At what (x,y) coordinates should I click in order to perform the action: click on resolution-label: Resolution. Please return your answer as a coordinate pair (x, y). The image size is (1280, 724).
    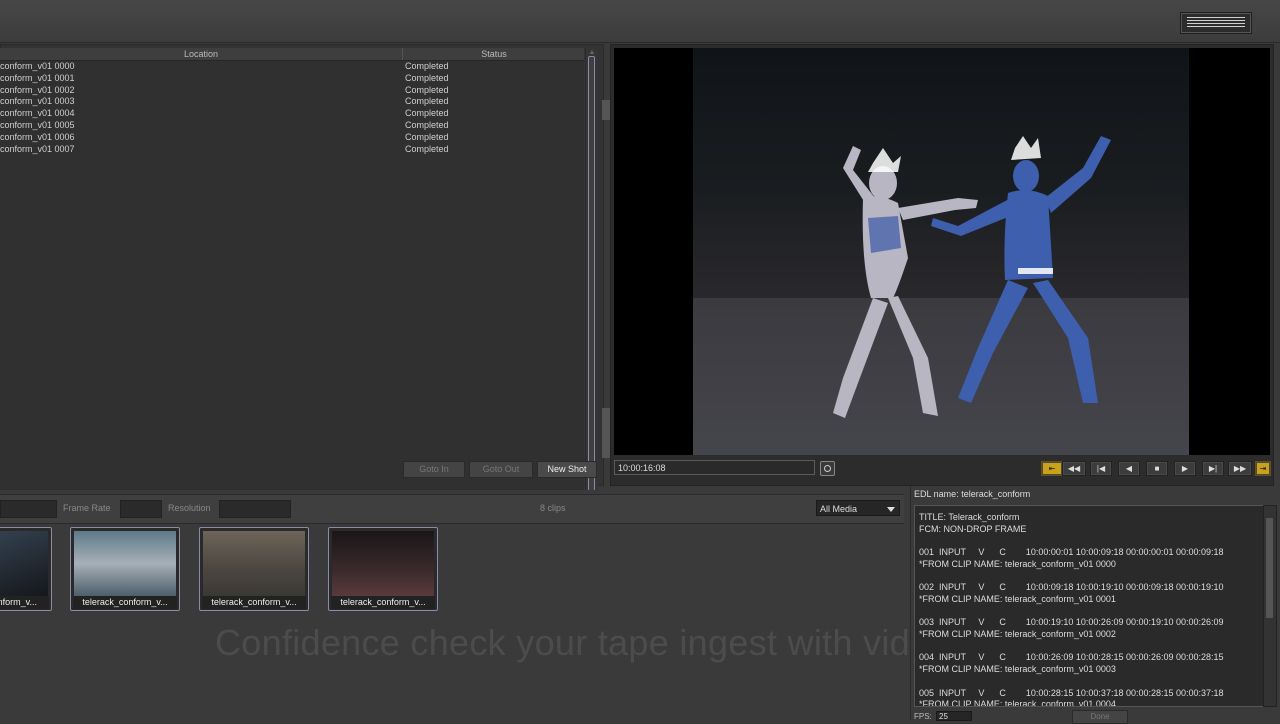
    Looking at the image, I should click on (189, 508).